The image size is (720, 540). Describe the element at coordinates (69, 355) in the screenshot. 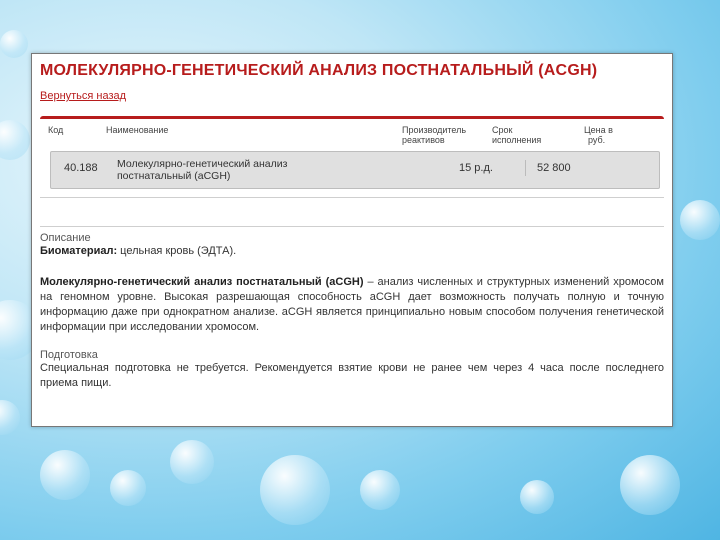

I see `preparation-heading: Подготовка` at that location.